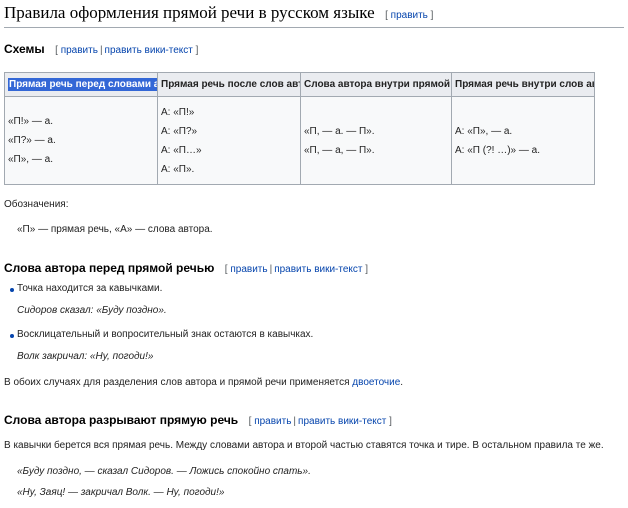 Image resolution: width=628 pixels, height=508 pixels. Describe the element at coordinates (484, 131) in the screenshot. I see `scheme-item: А: «П», — а.` at that location.